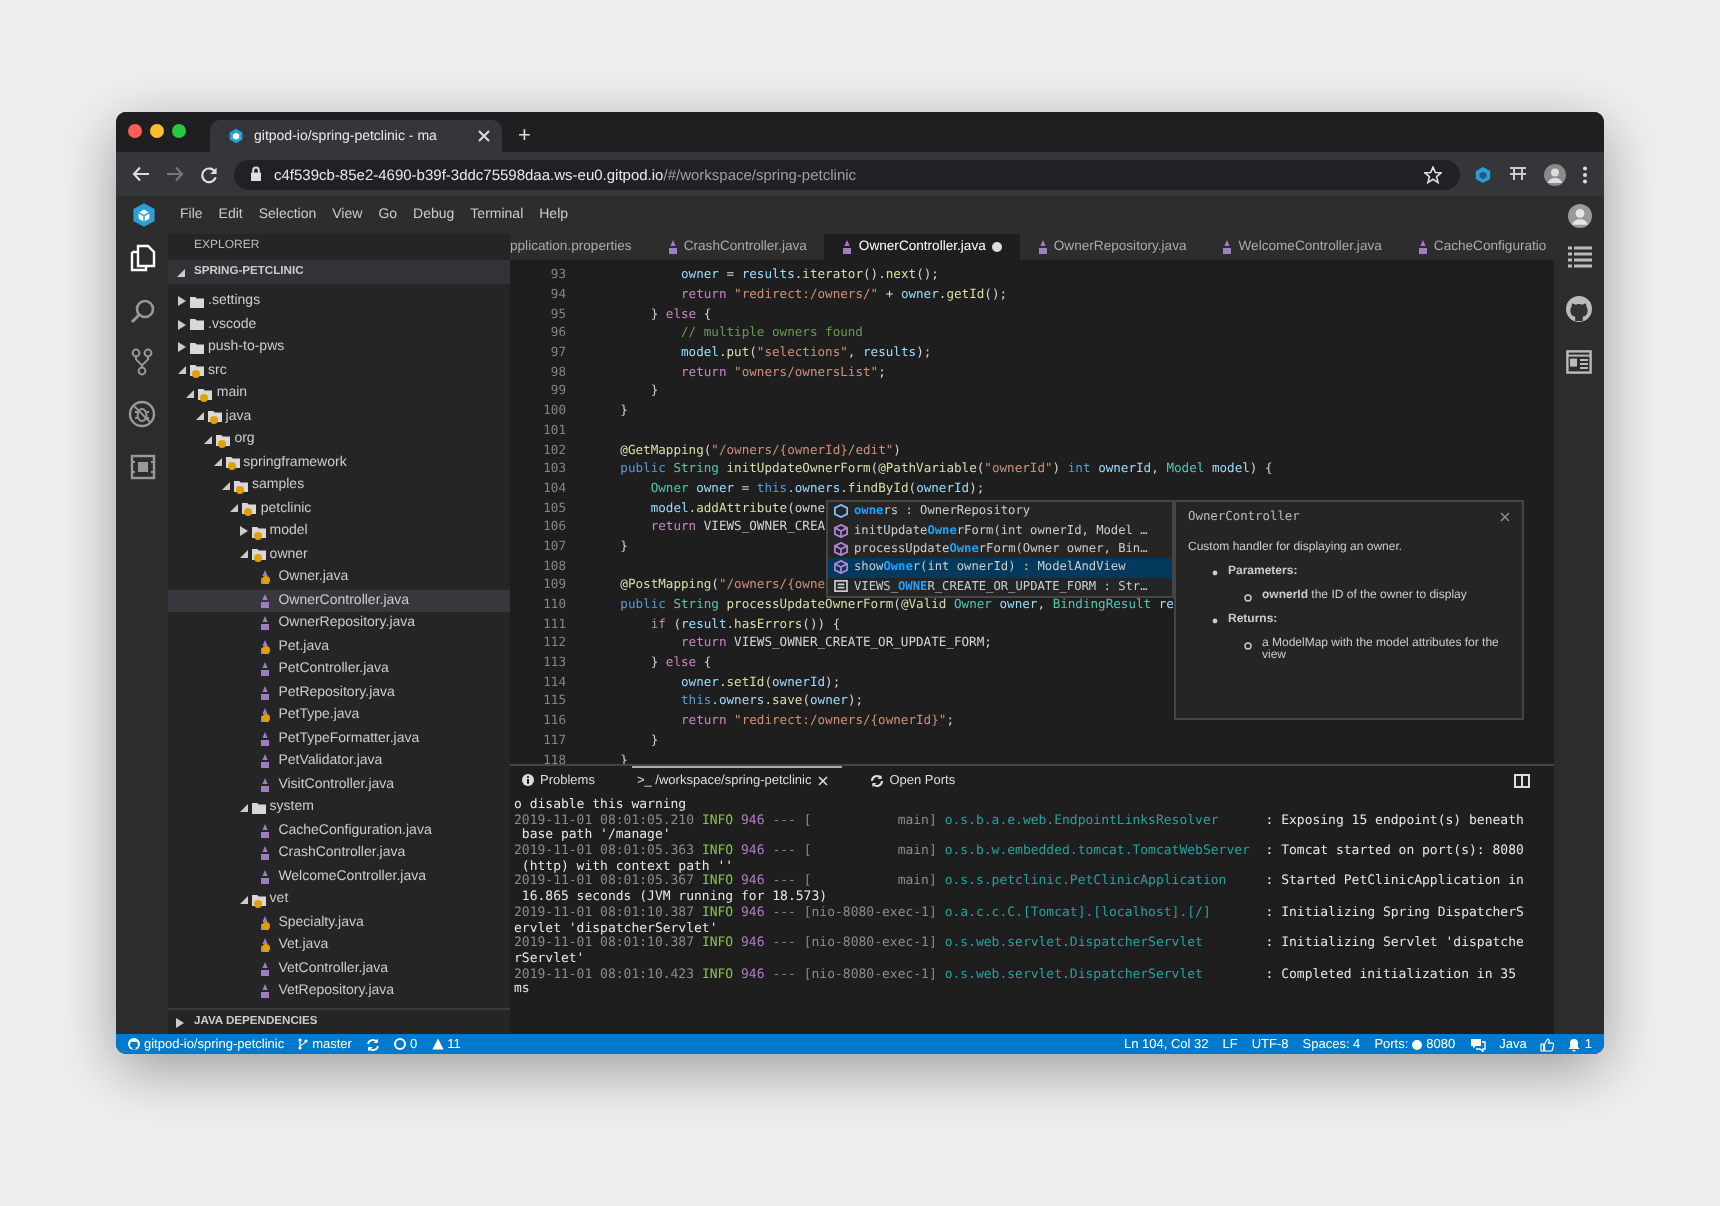 The height and width of the screenshot is (1206, 1720). I want to click on list-icon, so click(1579, 257).